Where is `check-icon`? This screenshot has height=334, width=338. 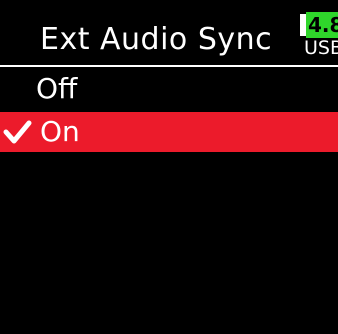
check-icon is located at coordinates (17, 132).